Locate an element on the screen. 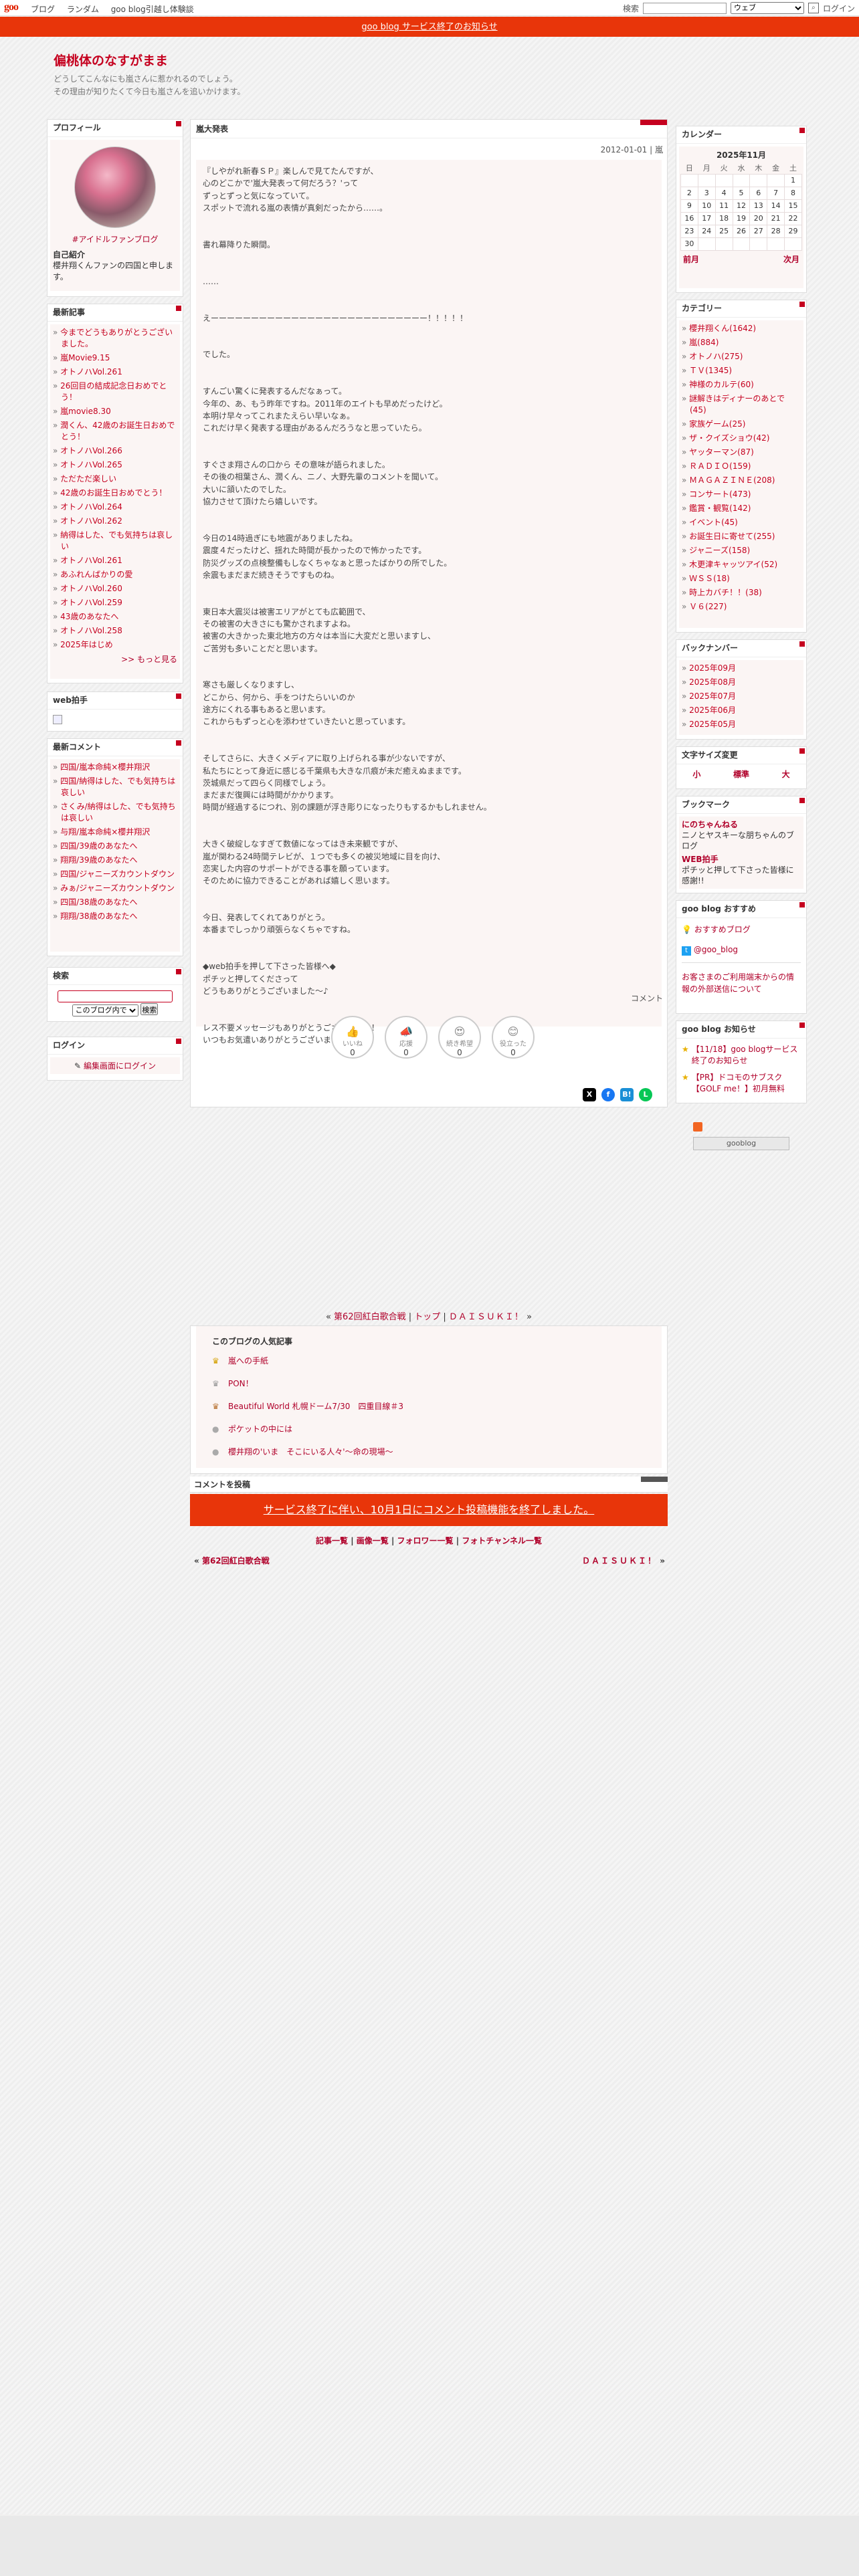  category-item: ジャニーズ(158) is located at coordinates (742, 550).